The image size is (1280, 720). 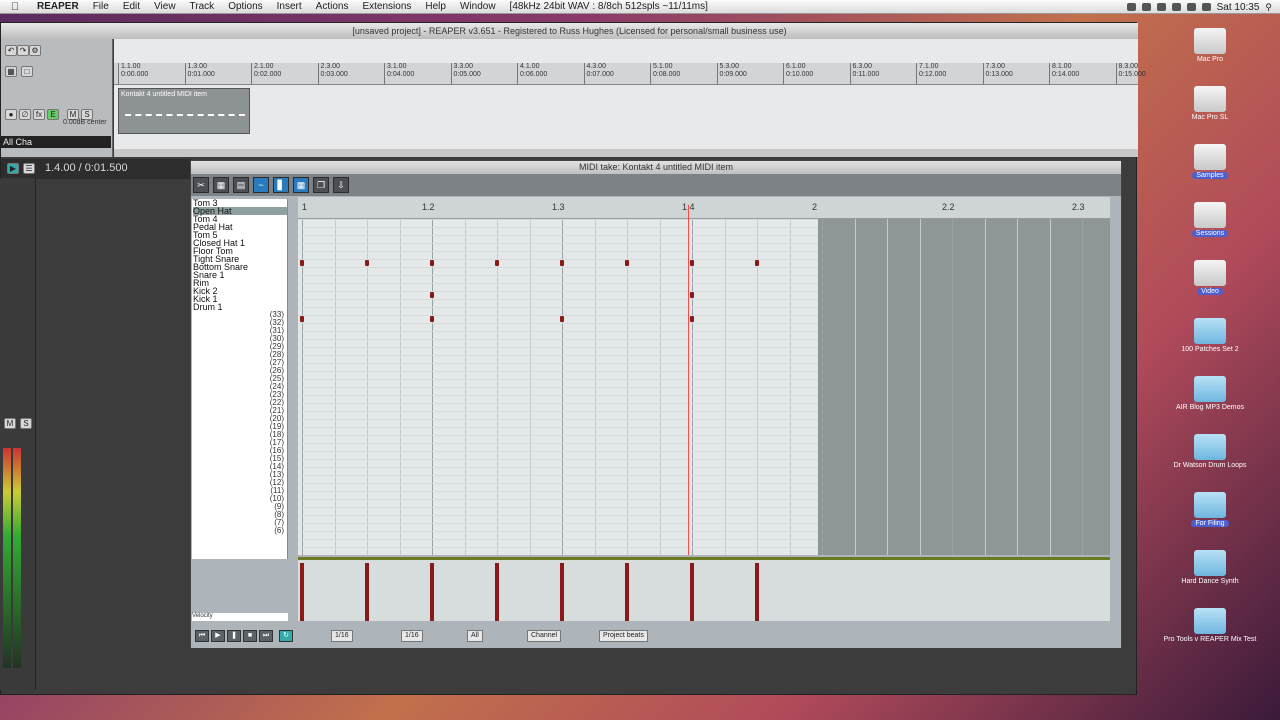 What do you see at coordinates (626, 153) in the screenshot?
I see `horizontal-scrollbar` at bounding box center [626, 153].